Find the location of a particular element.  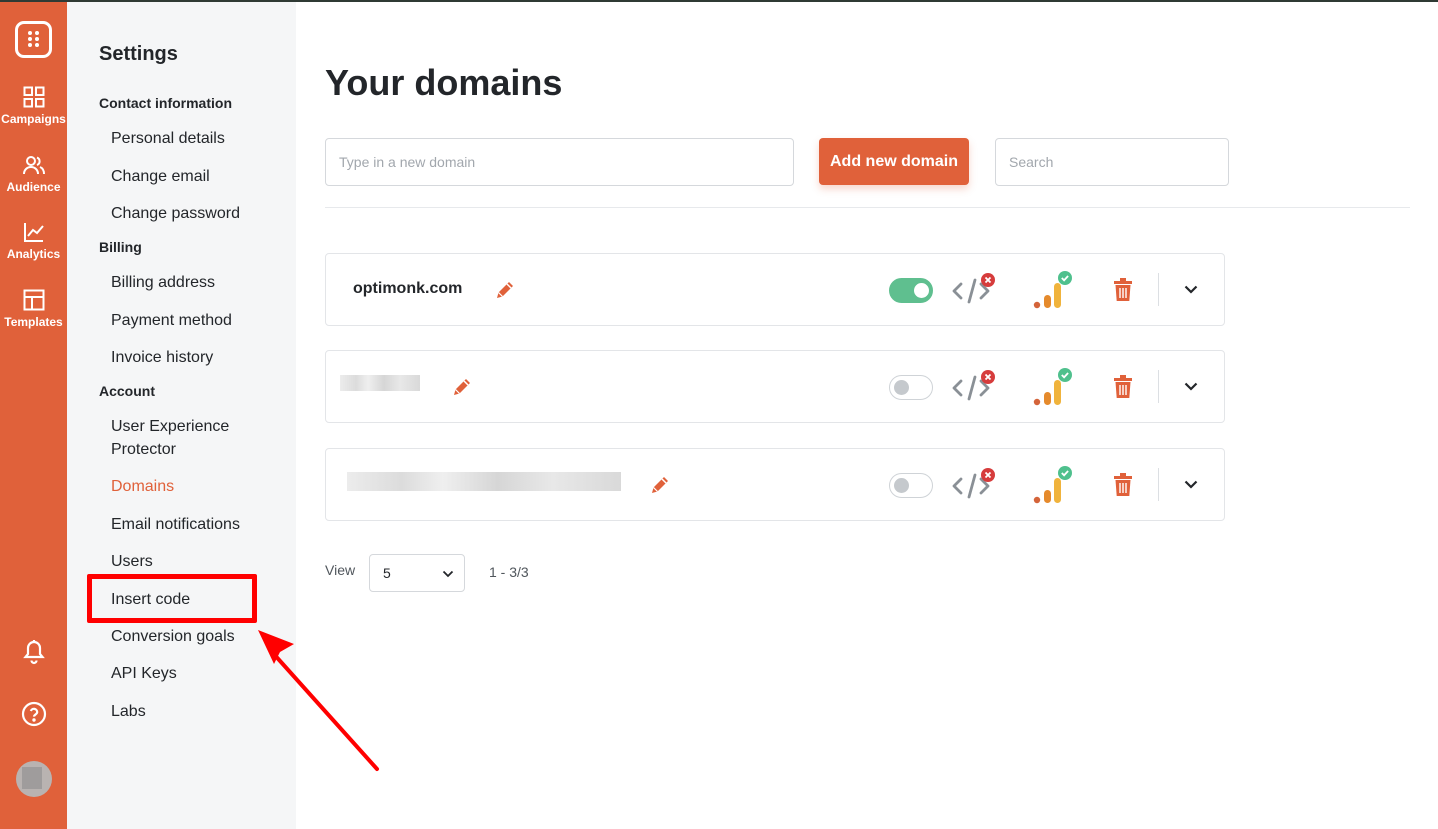

sidebar-item-billing-address: Billing address is located at coordinates (198, 282).